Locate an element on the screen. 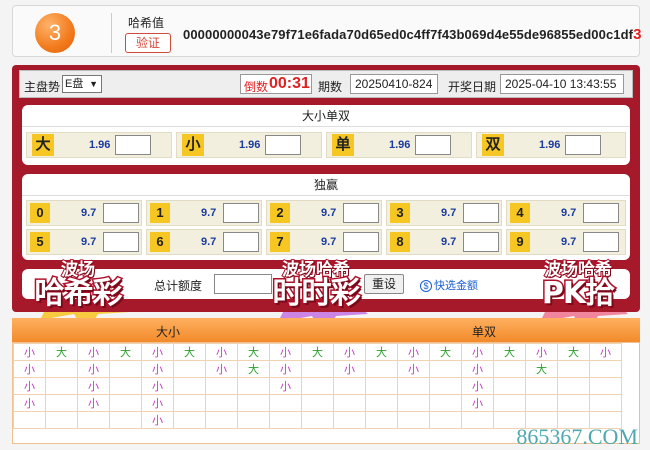 The height and width of the screenshot is (450, 650). bet-cell-big: 大 1.96 is located at coordinates (99, 145).